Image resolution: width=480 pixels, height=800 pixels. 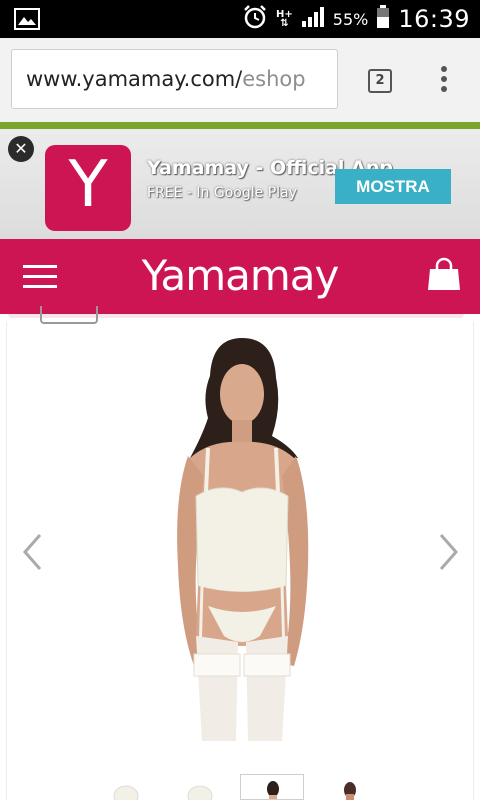 What do you see at coordinates (222, 193) in the screenshot?
I see `app-store-subtitle: FREE - In Google Play` at bounding box center [222, 193].